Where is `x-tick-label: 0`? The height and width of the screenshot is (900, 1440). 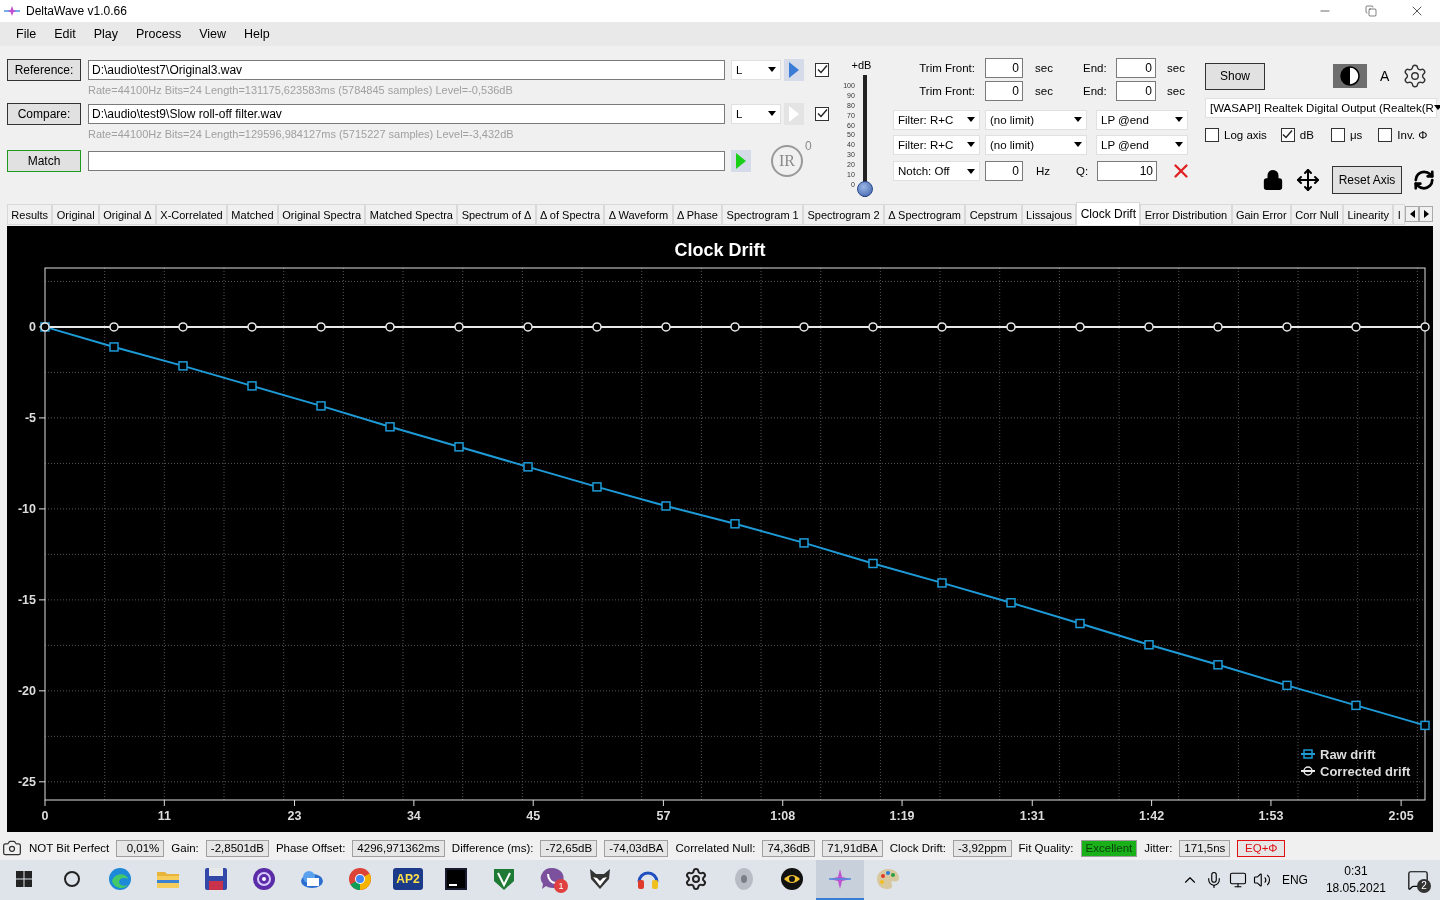
x-tick-label: 0 is located at coordinates (45, 816).